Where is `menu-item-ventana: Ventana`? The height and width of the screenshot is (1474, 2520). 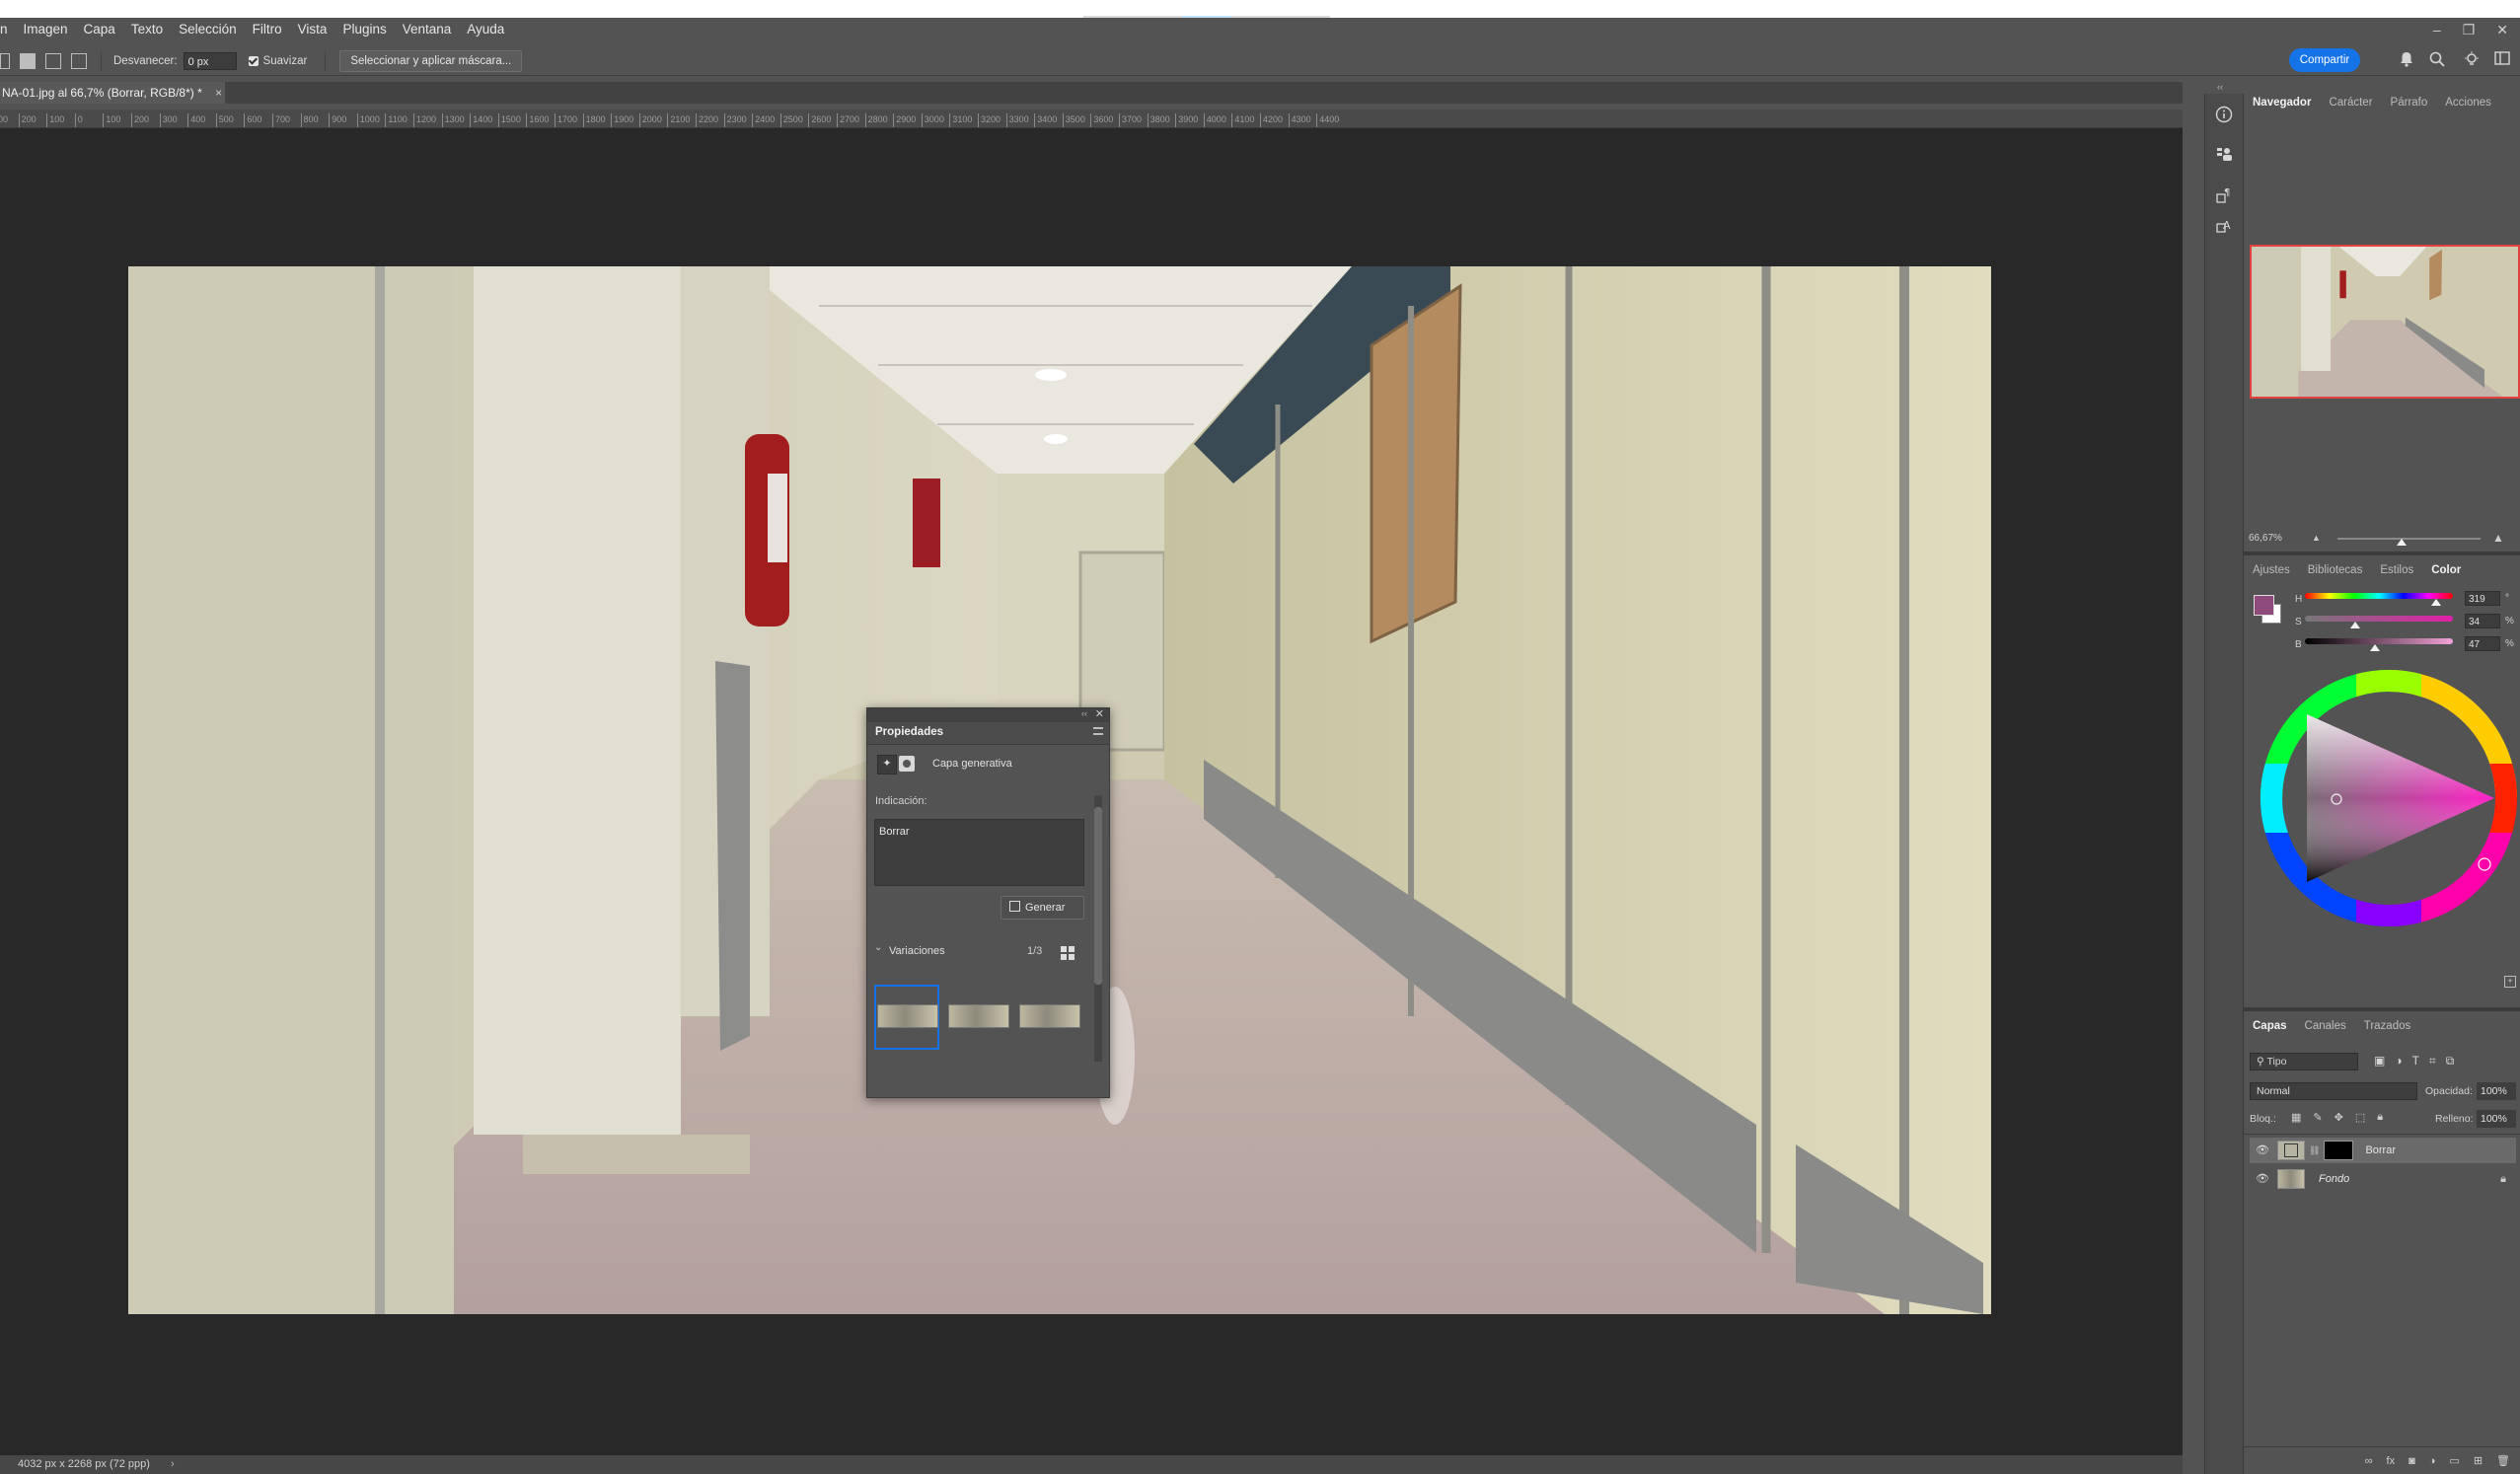
menu-item-ventana: Ventana is located at coordinates (427, 29).